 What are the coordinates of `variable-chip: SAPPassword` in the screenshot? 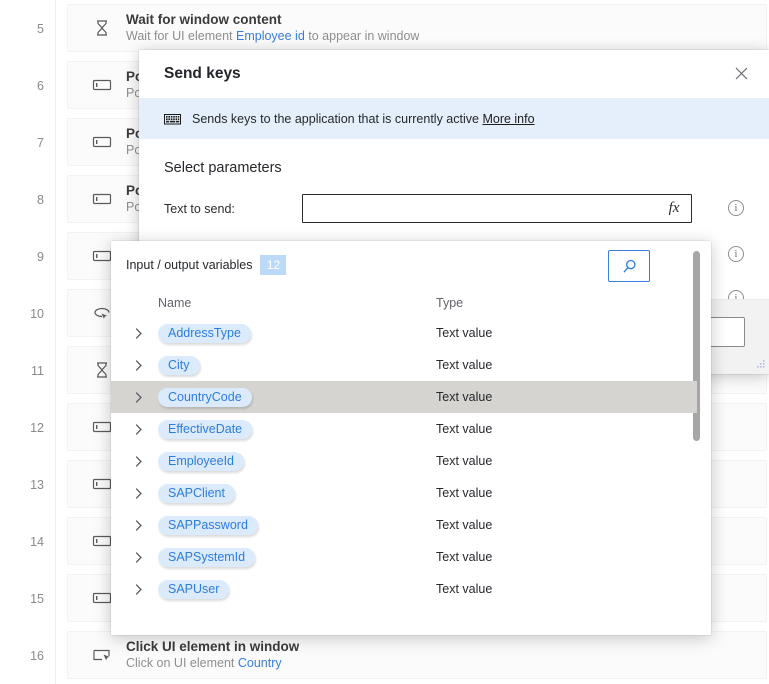 It's located at (208, 525).